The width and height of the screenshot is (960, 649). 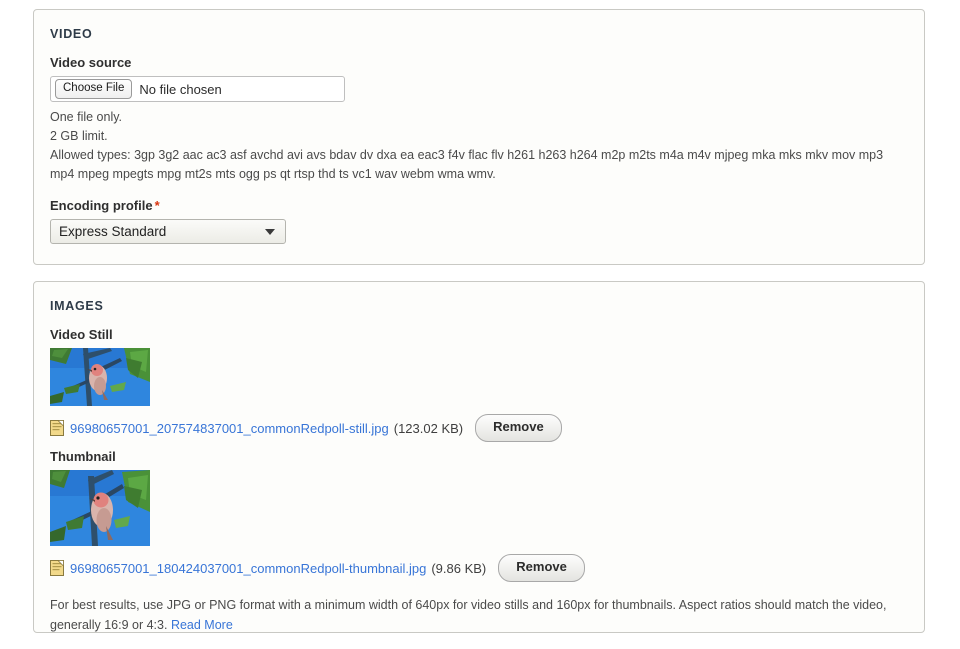 What do you see at coordinates (113, 231) in the screenshot?
I see `encoding-profile-selected-value: Express Standard` at bounding box center [113, 231].